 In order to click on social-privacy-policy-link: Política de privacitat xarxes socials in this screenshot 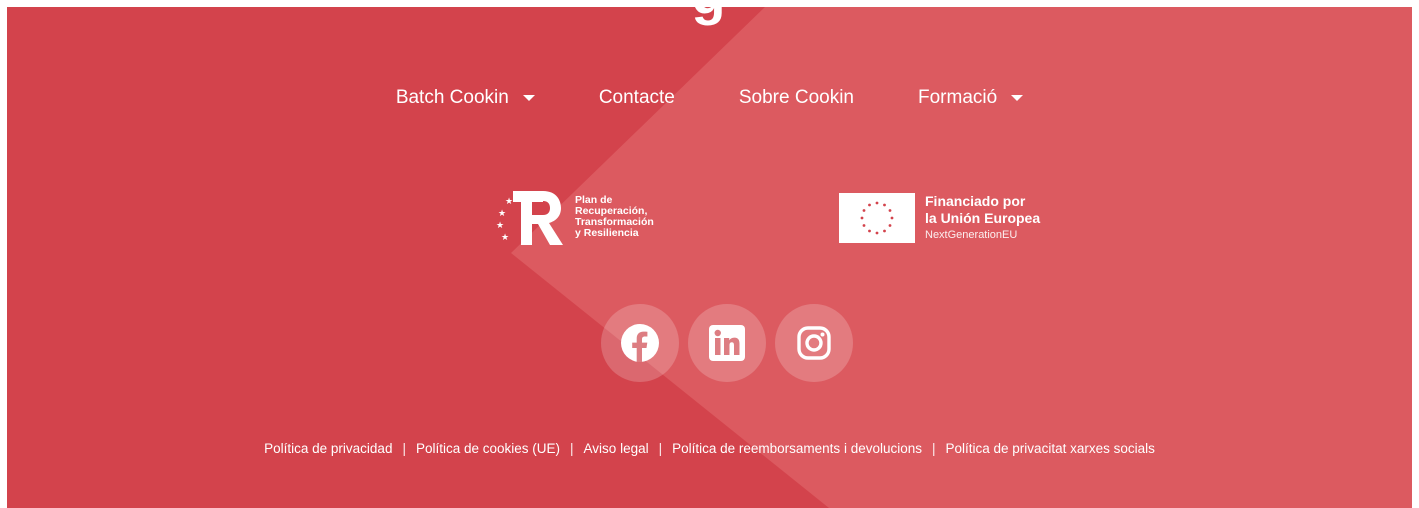, I will do `click(1050, 448)`.